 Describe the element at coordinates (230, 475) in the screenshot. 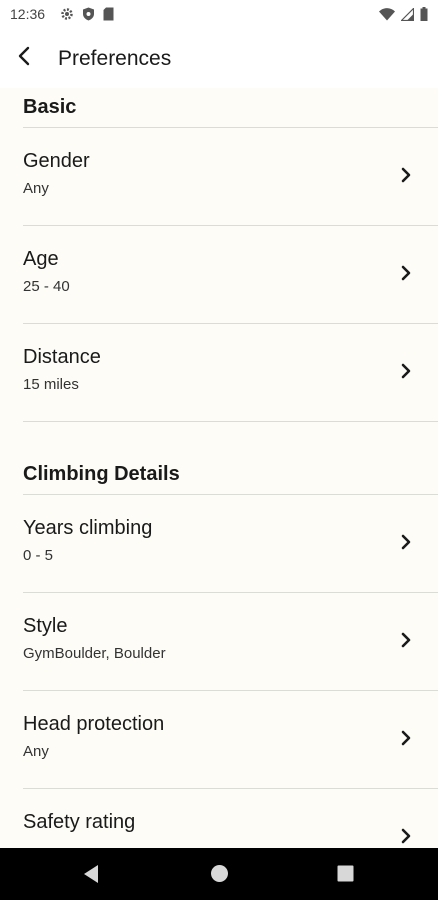

I see `section-header-climbing-details: Climbing Details` at that location.